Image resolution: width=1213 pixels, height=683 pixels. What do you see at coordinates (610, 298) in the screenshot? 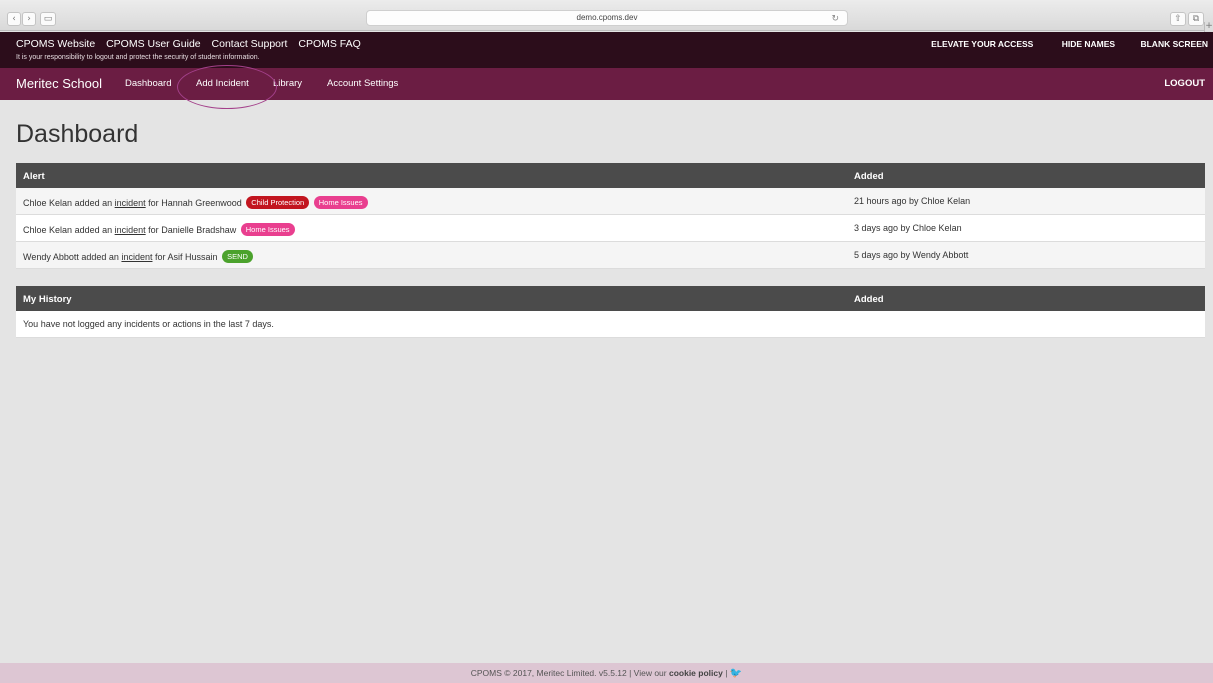
I see `table-header: My History Added` at bounding box center [610, 298].